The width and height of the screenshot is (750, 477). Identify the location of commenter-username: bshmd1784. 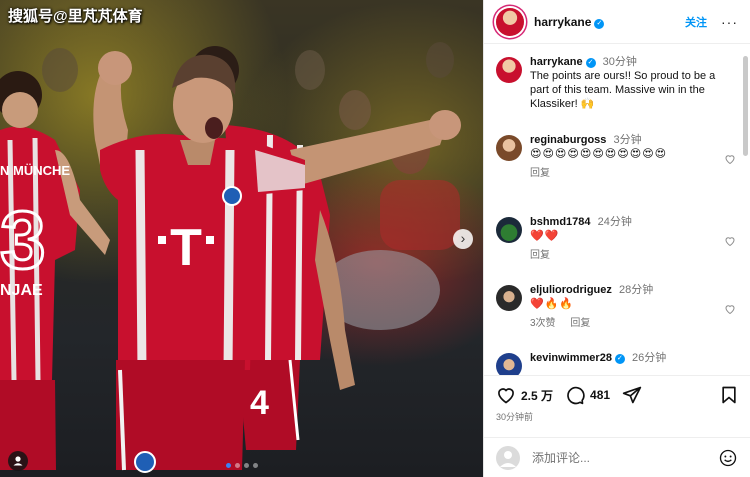
(560, 222).